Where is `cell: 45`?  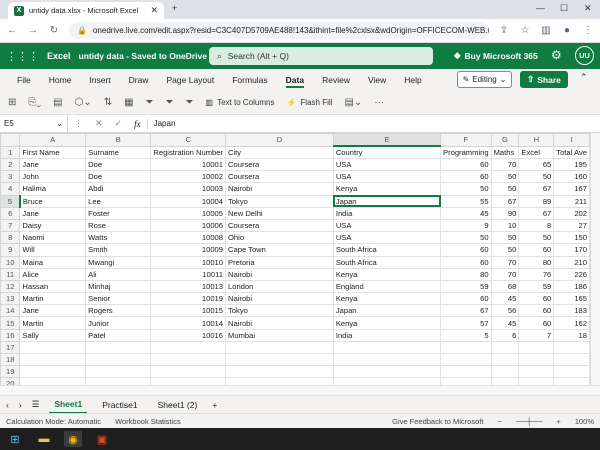
cell: 45 is located at coordinates (466, 213).